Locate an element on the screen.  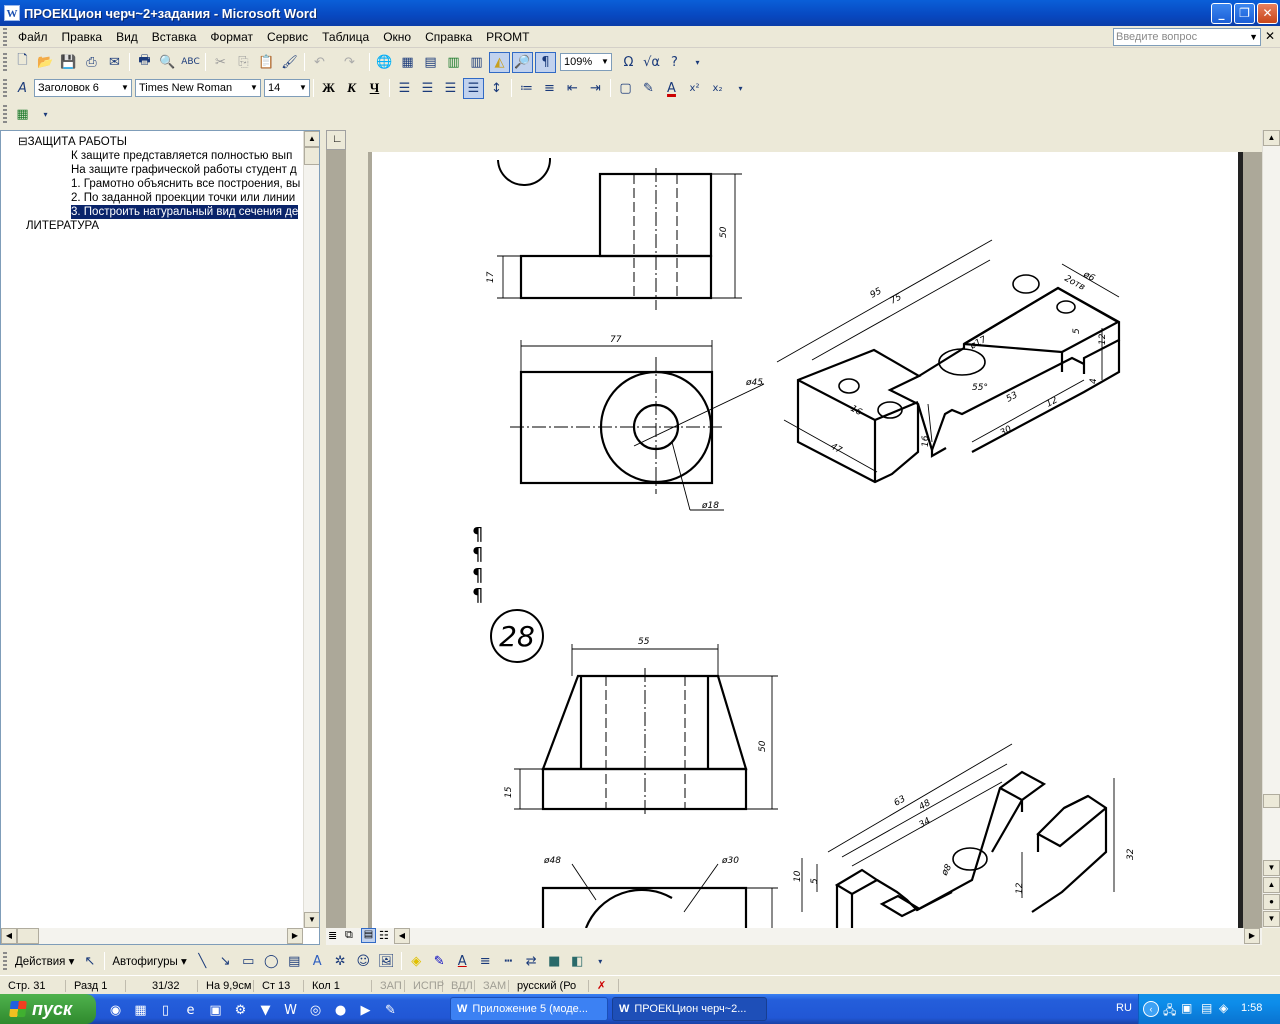
docmap-vertical-scrollbar: ▲ ▼ is located at coordinates (311, 529).